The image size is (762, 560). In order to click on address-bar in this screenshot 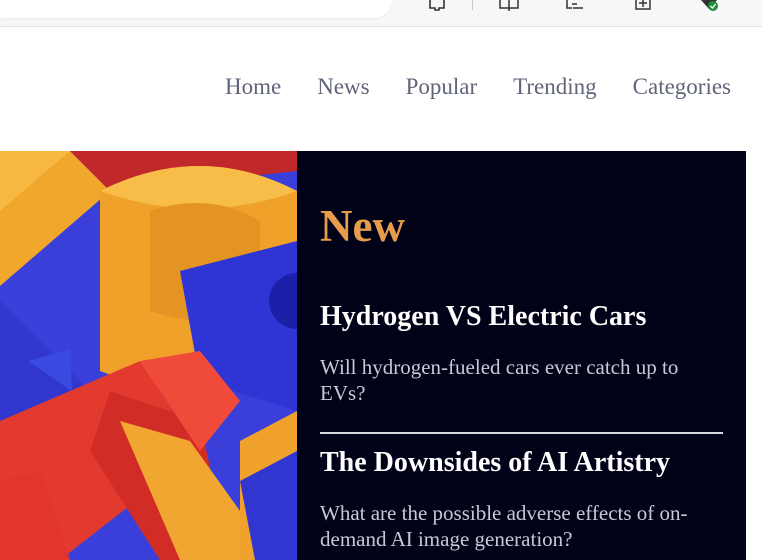, I will do `click(196, 9)`.